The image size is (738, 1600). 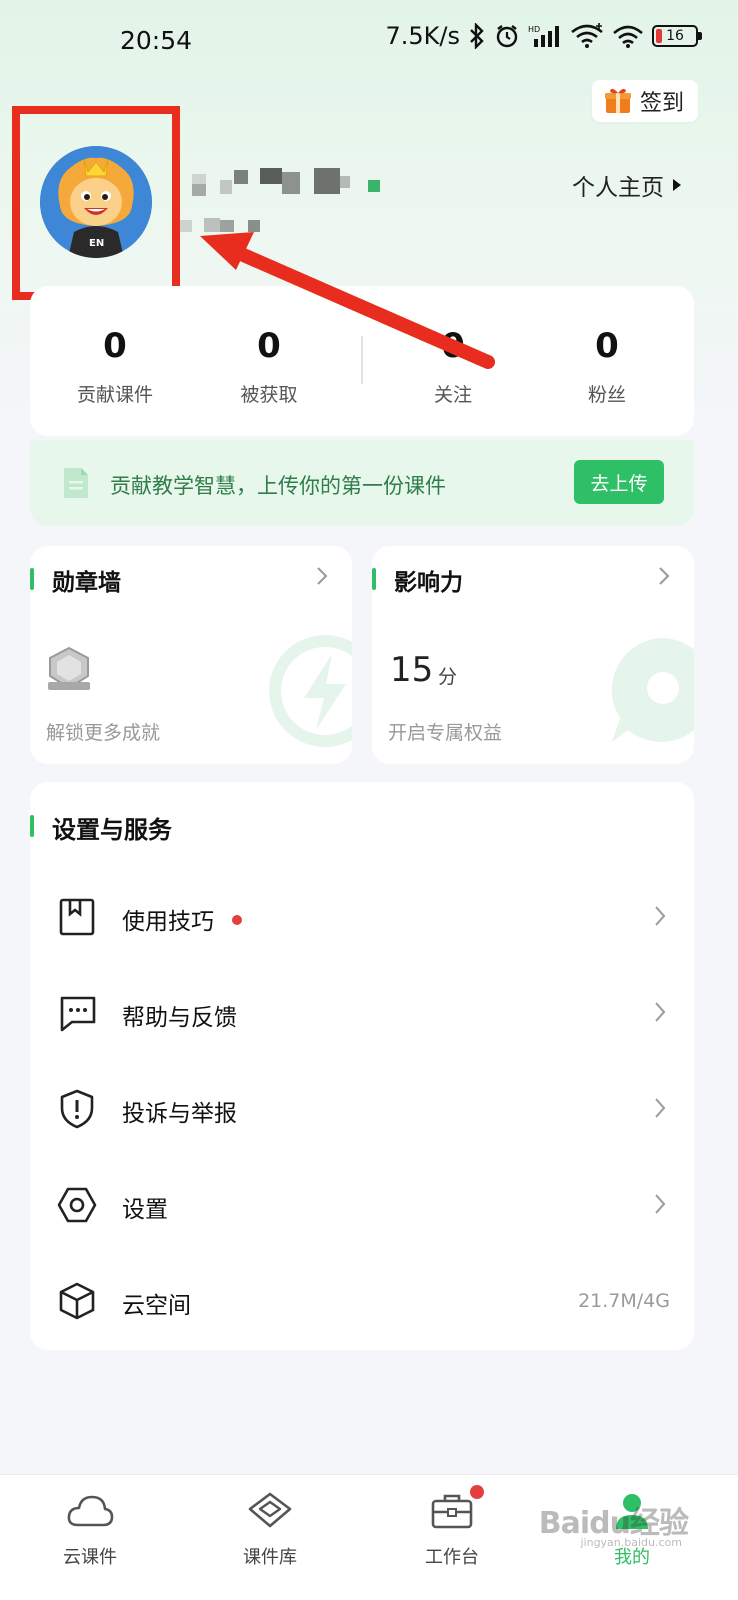 I want to click on cloud-usage-value: 21.7M/4G, so click(x=624, y=1301).